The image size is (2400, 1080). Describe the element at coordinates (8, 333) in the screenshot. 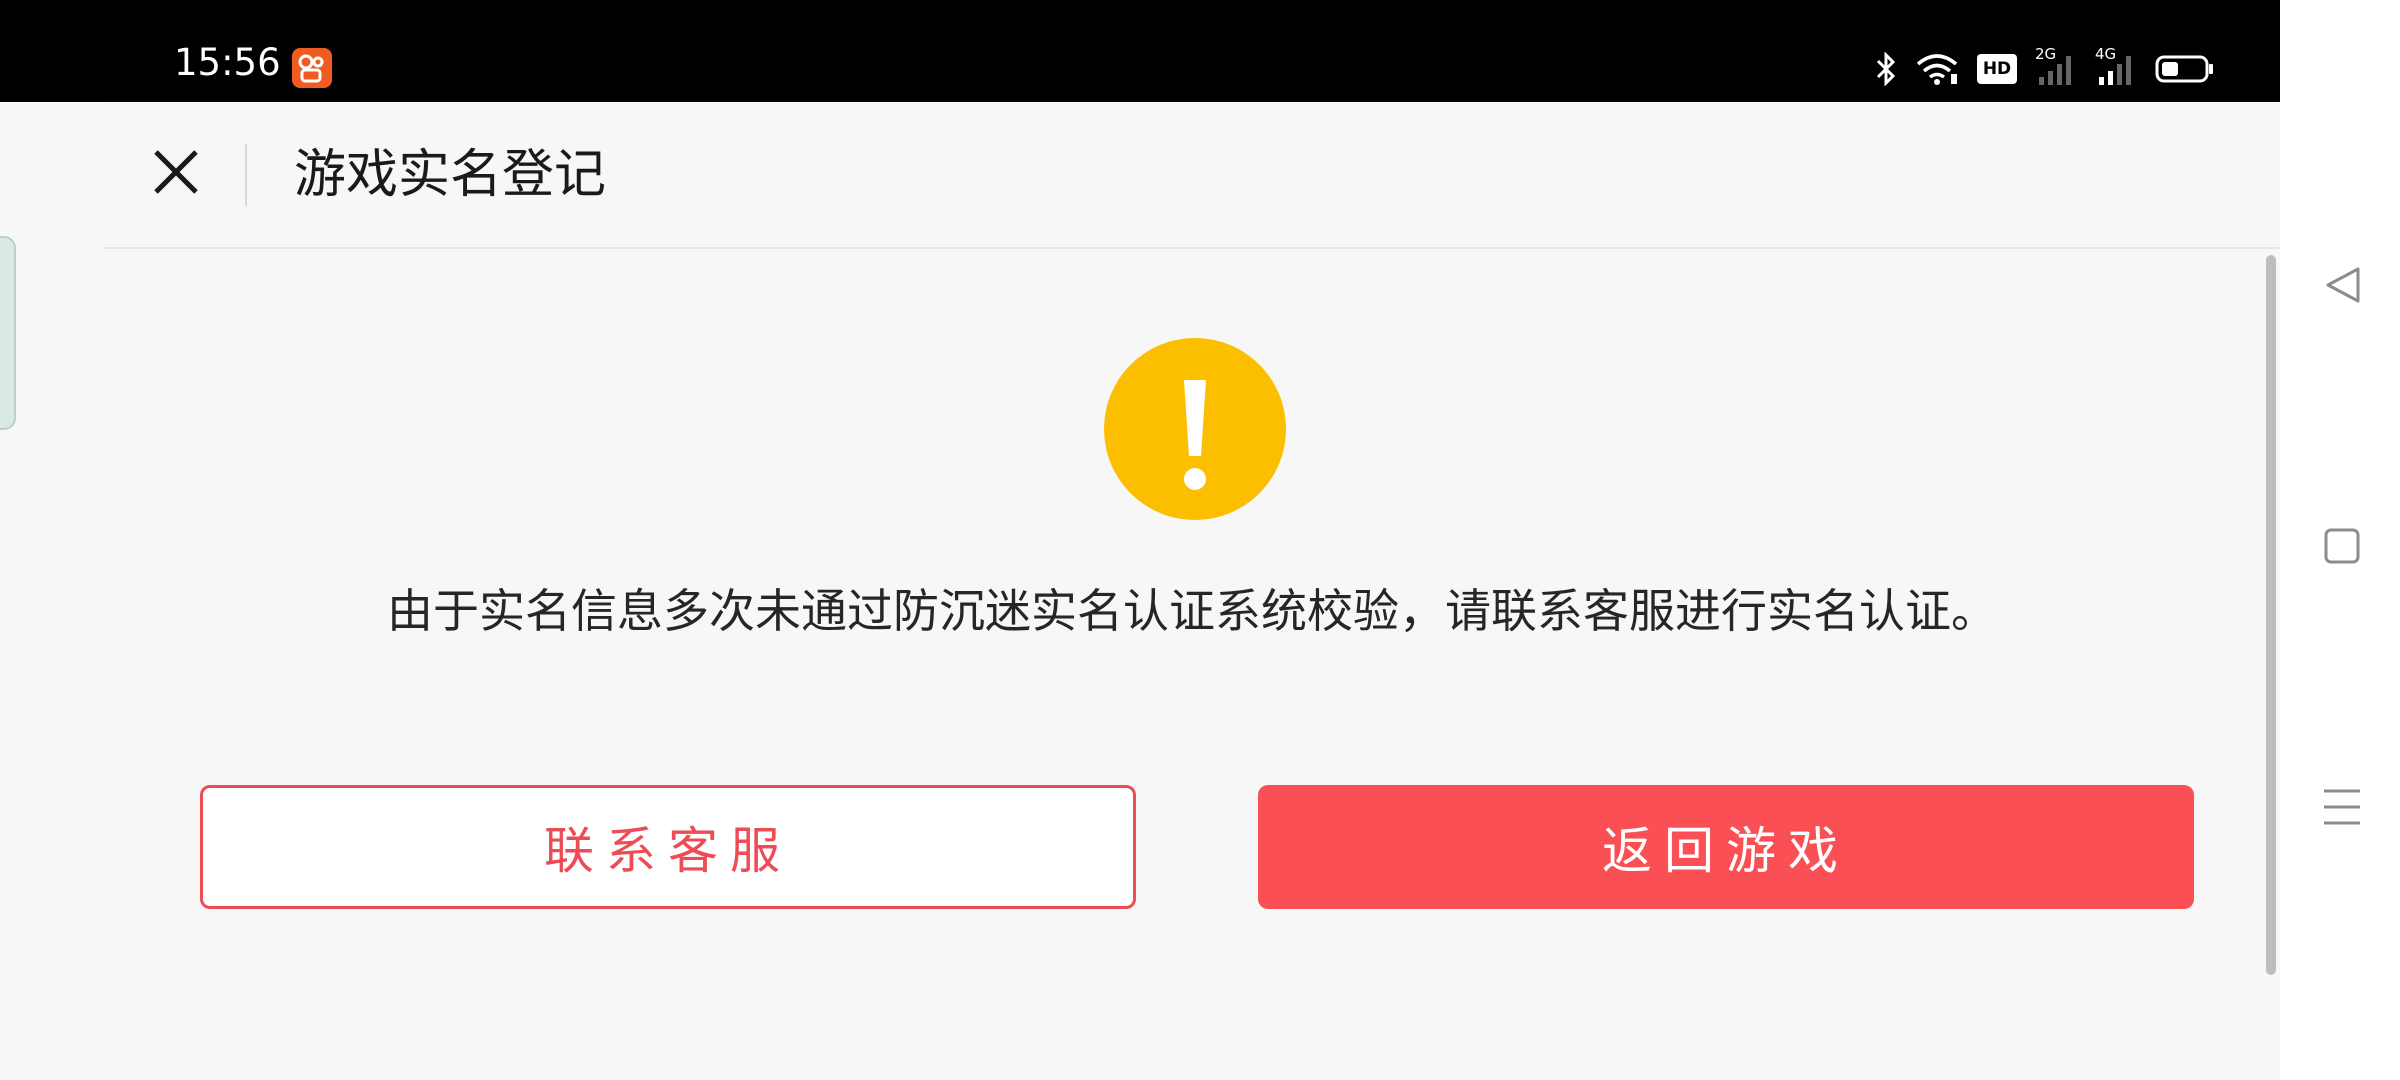

I see `floating-side-tab` at that location.